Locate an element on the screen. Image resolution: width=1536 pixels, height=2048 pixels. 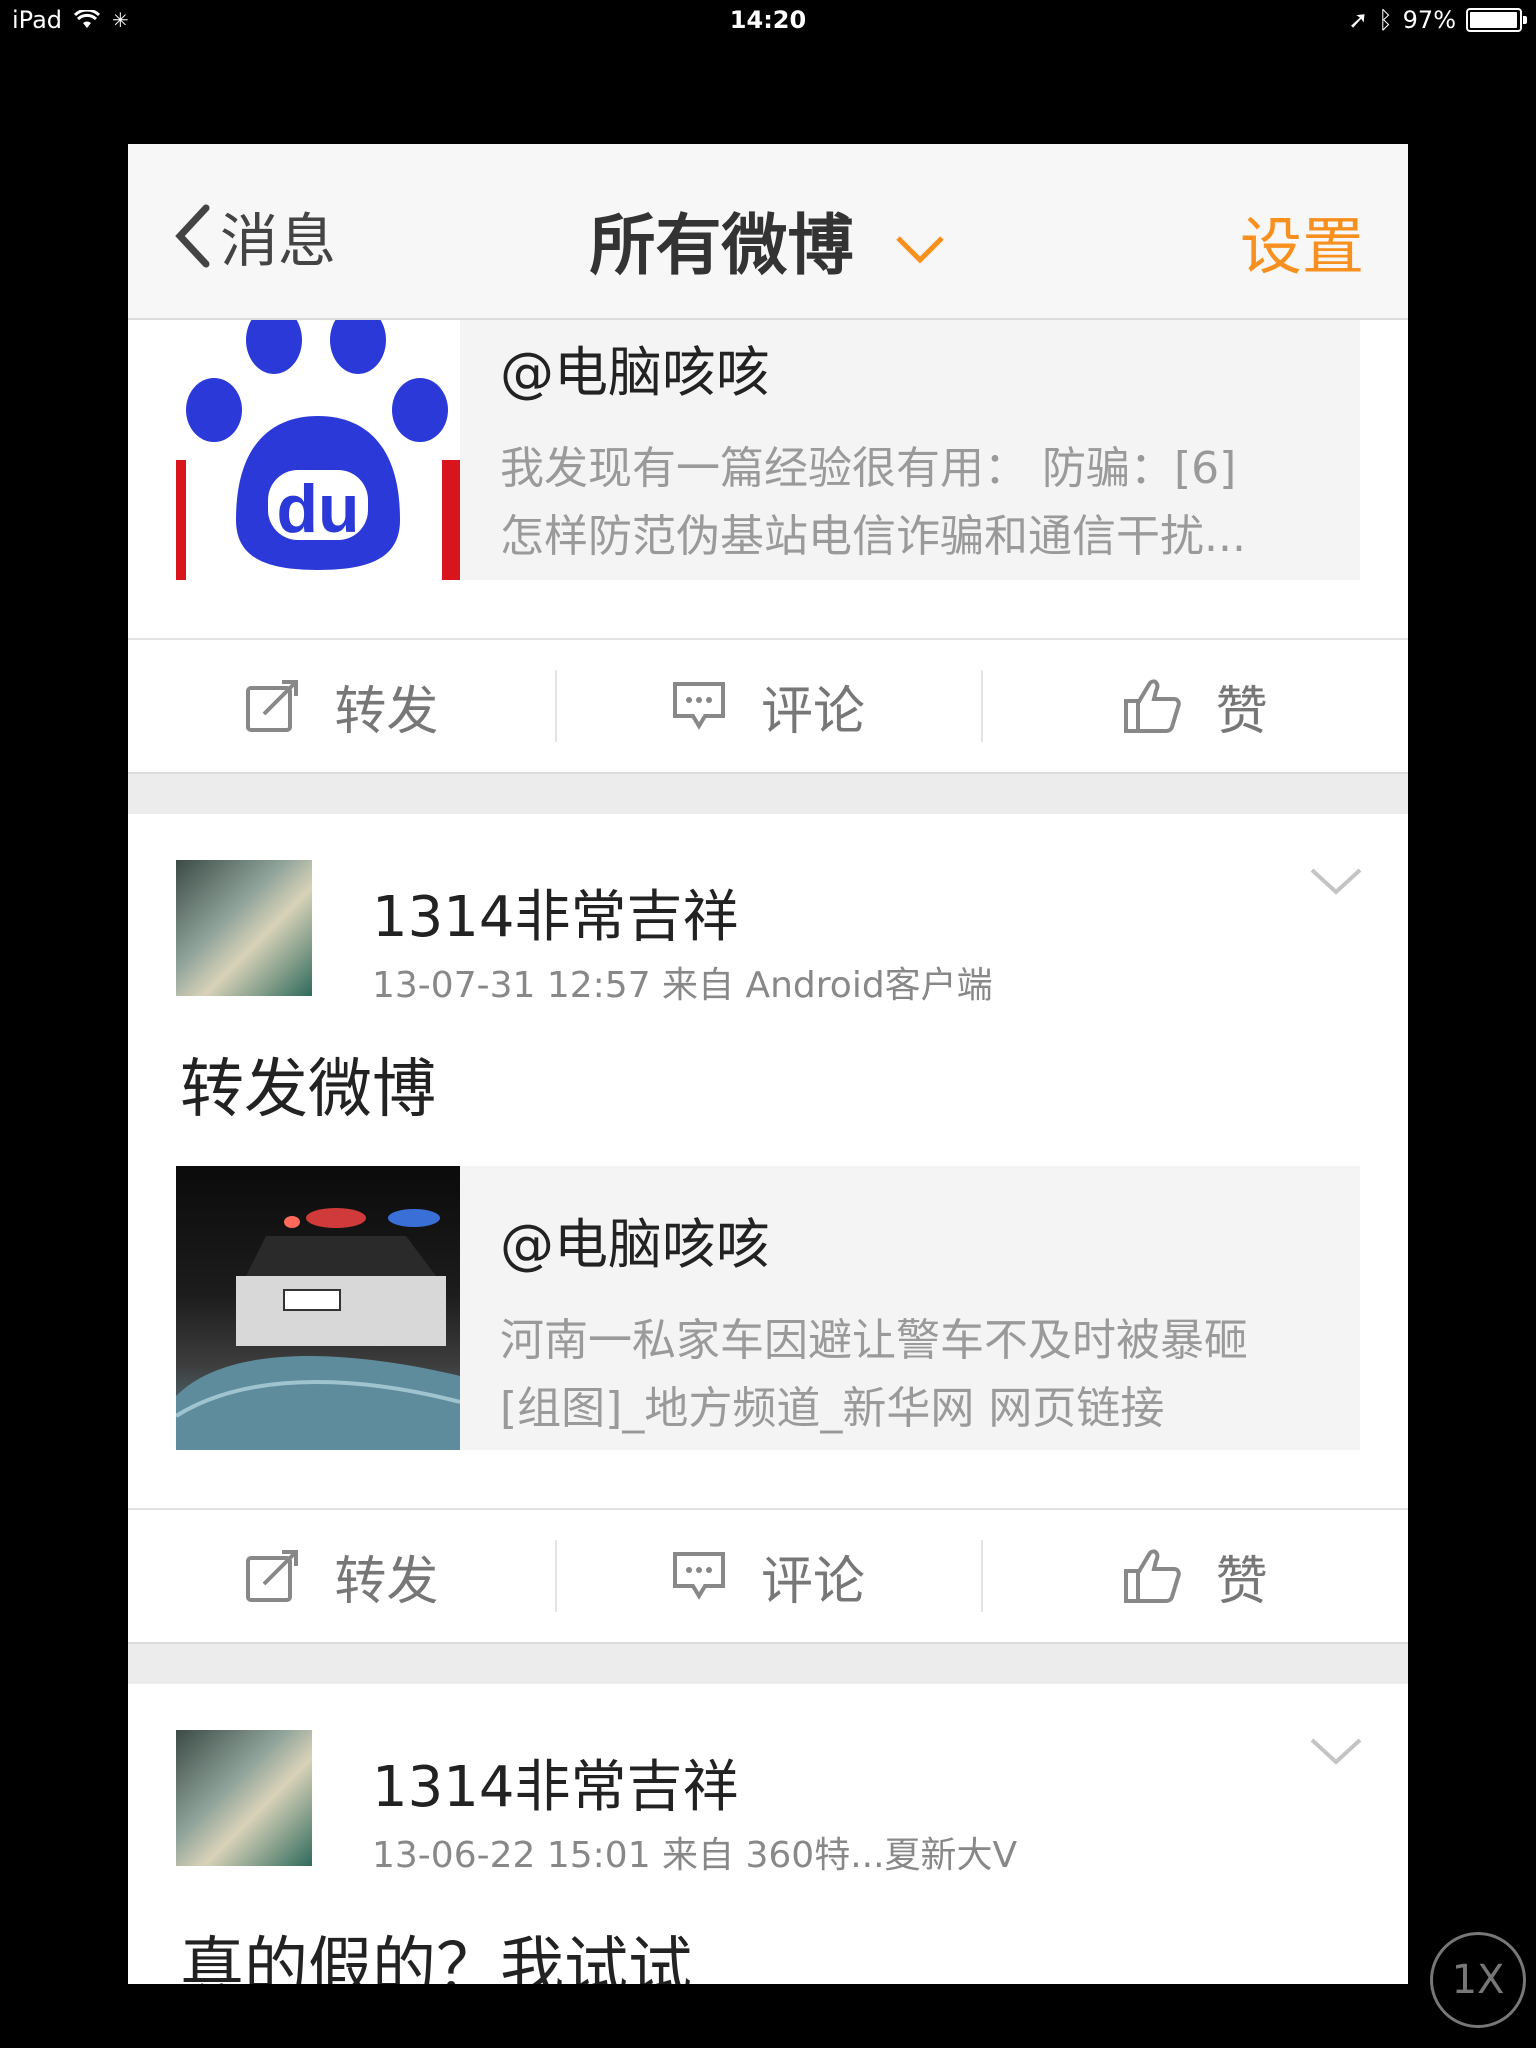
baidu-thumbnail: du is located at coordinates (318, 450).